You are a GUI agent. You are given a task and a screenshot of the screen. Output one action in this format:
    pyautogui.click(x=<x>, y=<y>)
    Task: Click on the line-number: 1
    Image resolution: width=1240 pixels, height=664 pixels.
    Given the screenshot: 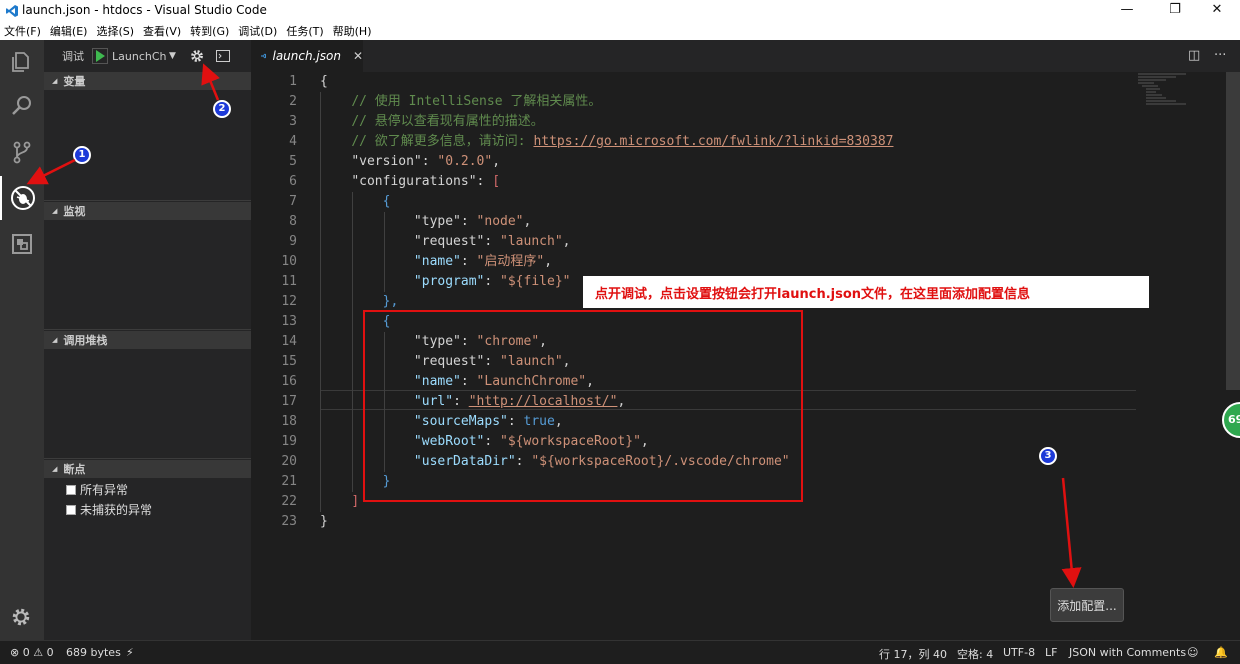 What is the action you would take?
    pyautogui.click(x=293, y=81)
    